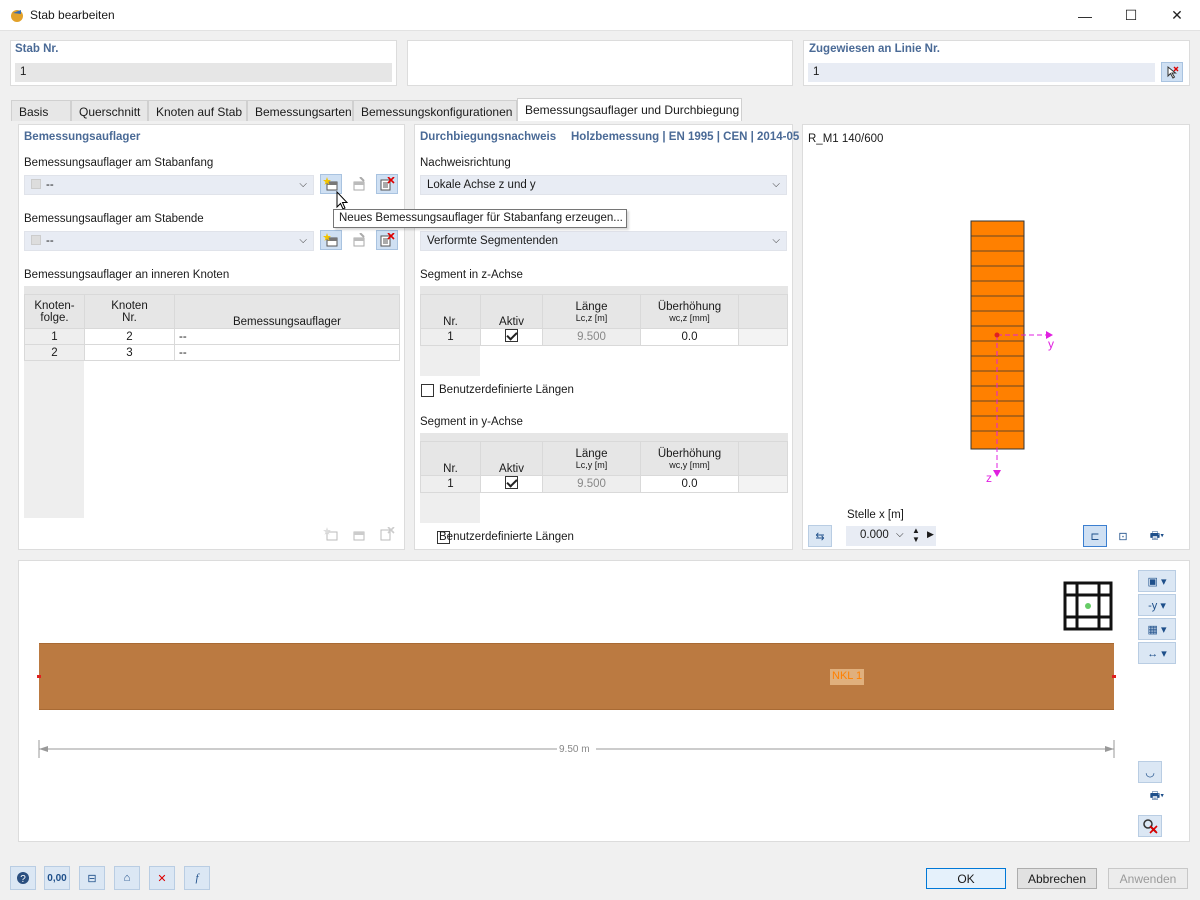 This screenshot has height=900, width=1200. What do you see at coordinates (1123, 536) in the screenshot?
I see `section-scale-icon: ⊡` at bounding box center [1123, 536].